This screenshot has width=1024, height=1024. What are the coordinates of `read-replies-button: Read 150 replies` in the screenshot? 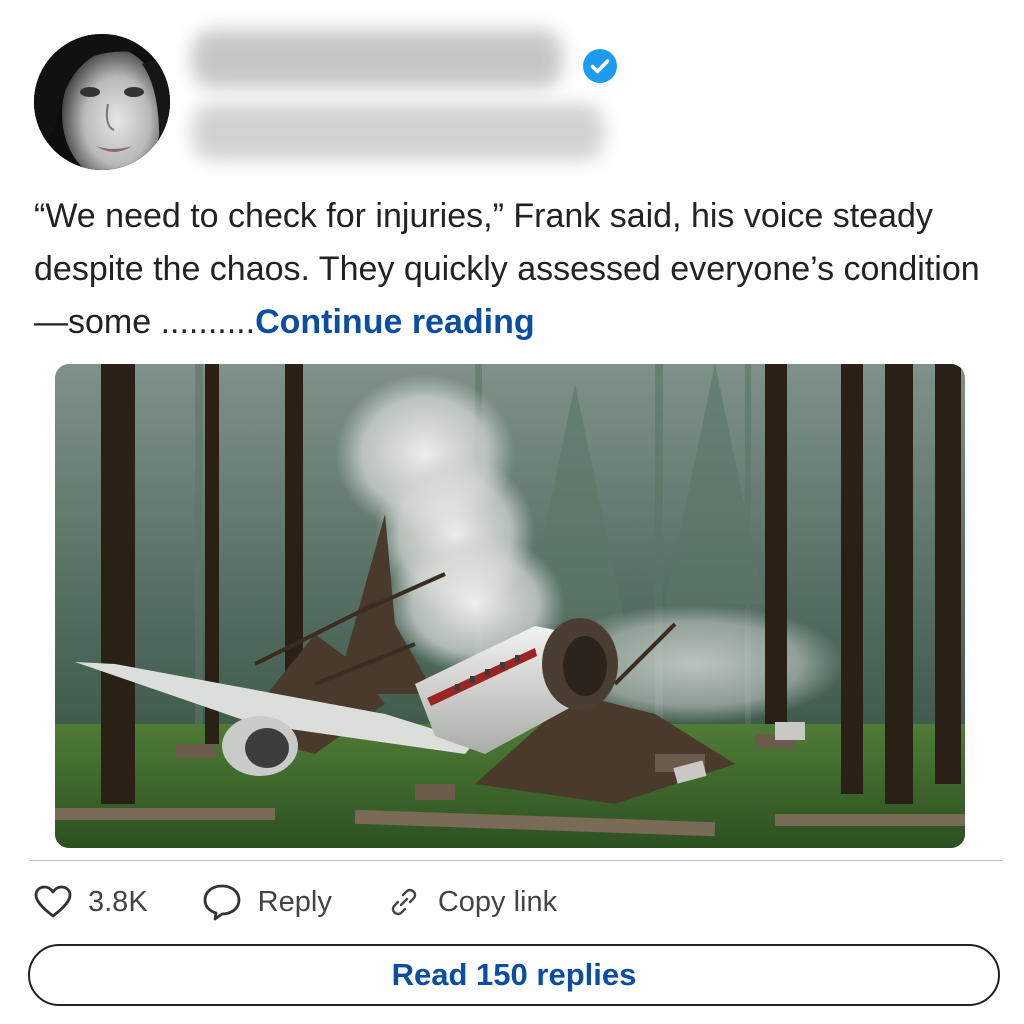 It's located at (514, 975).